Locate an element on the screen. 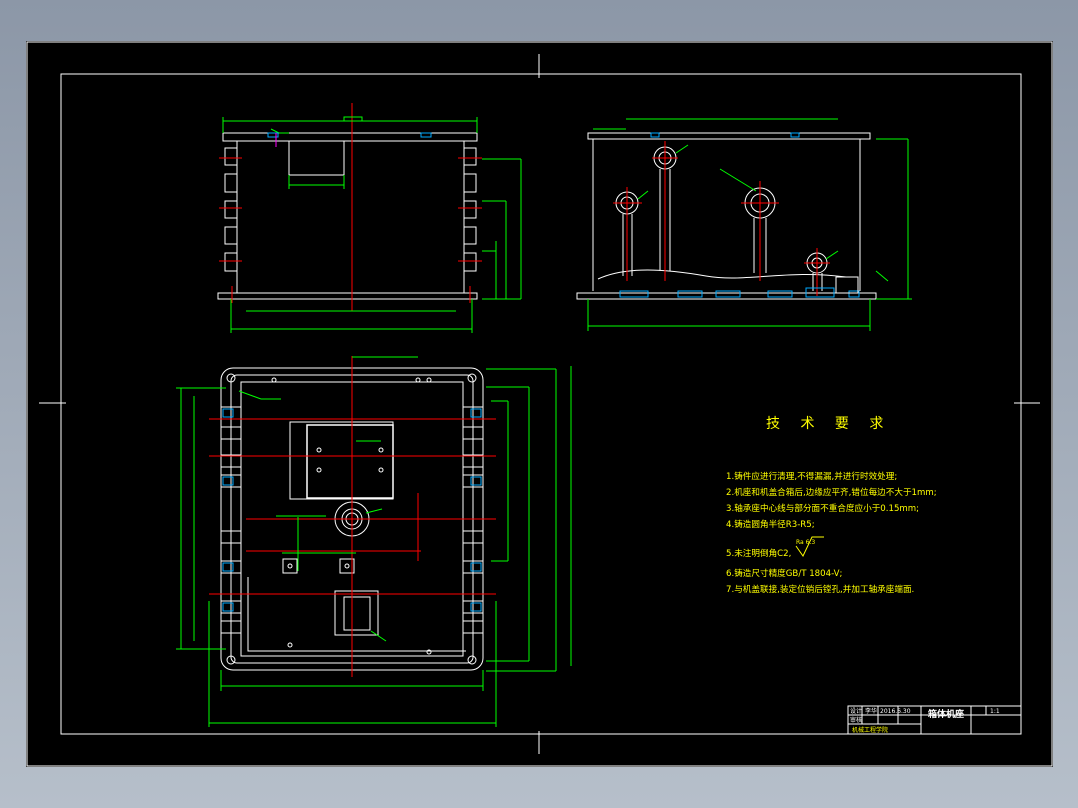 The image size is (1078, 808). tech-requirement-7: 7.与机盖联接,装定位销后镗孔,并加工轴承座端面. is located at coordinates (820, 589).